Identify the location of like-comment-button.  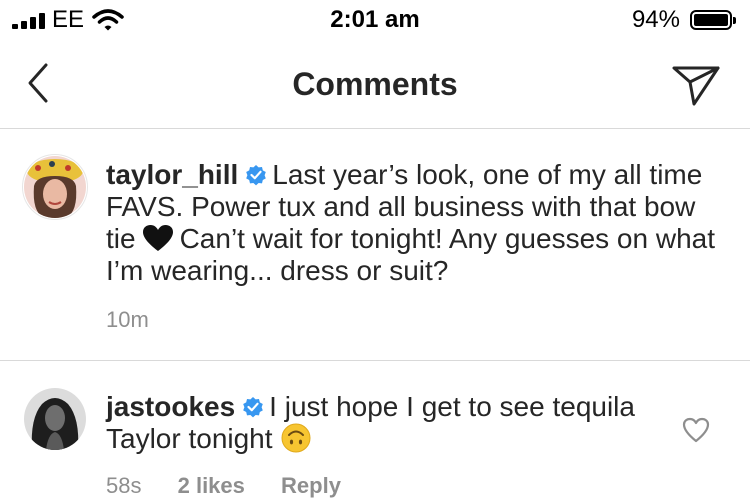
(696, 430).